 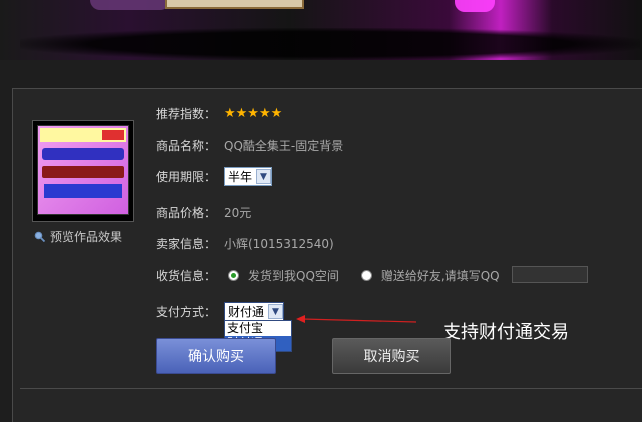 What do you see at coordinates (366, 275) in the screenshot?
I see `delivery-radio-gift` at bounding box center [366, 275].